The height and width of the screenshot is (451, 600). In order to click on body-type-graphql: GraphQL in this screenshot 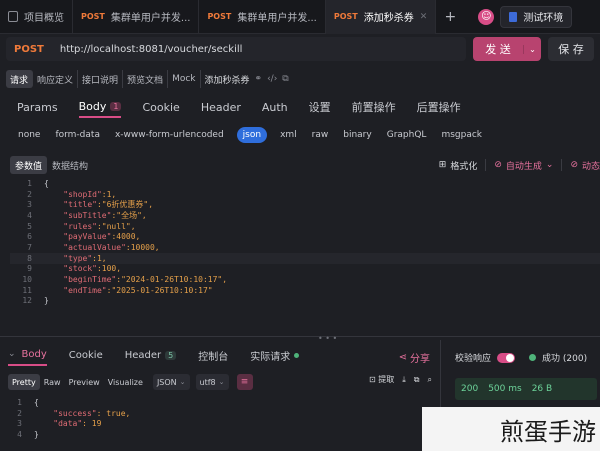, I will do `click(407, 135)`.